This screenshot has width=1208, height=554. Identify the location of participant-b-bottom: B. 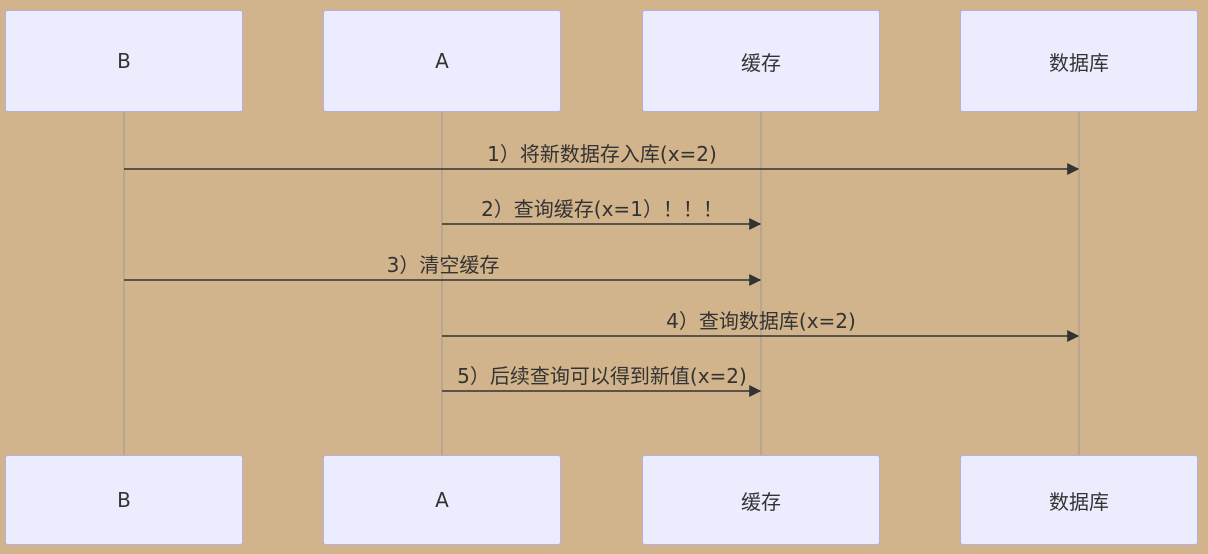
(124, 500).